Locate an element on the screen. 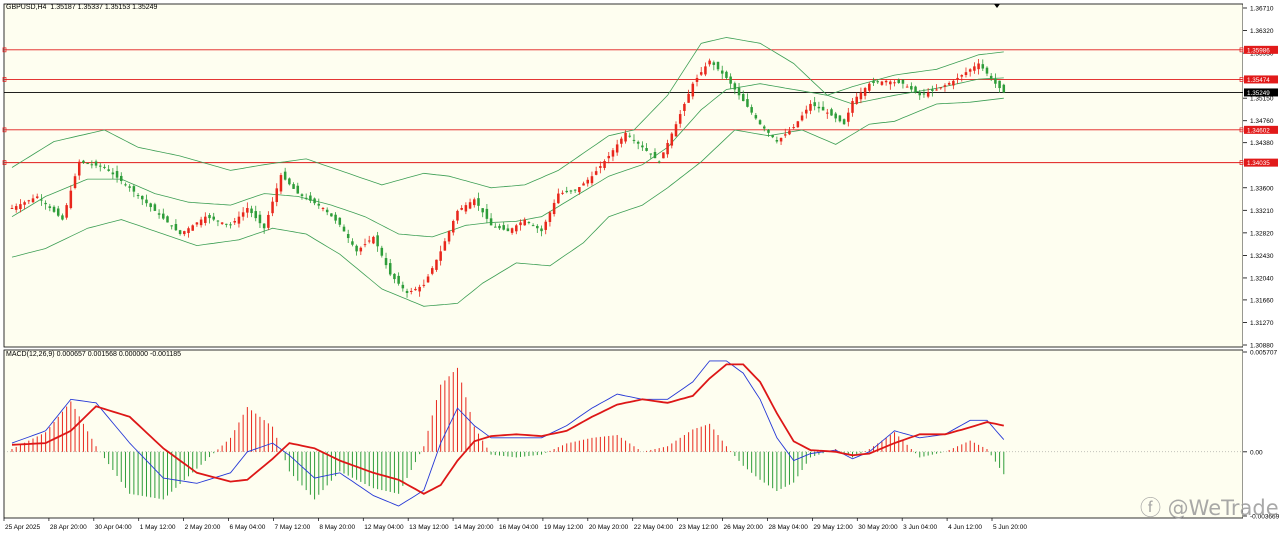  time-tick-label: 28 Apr 20:00 is located at coordinates (68, 527).